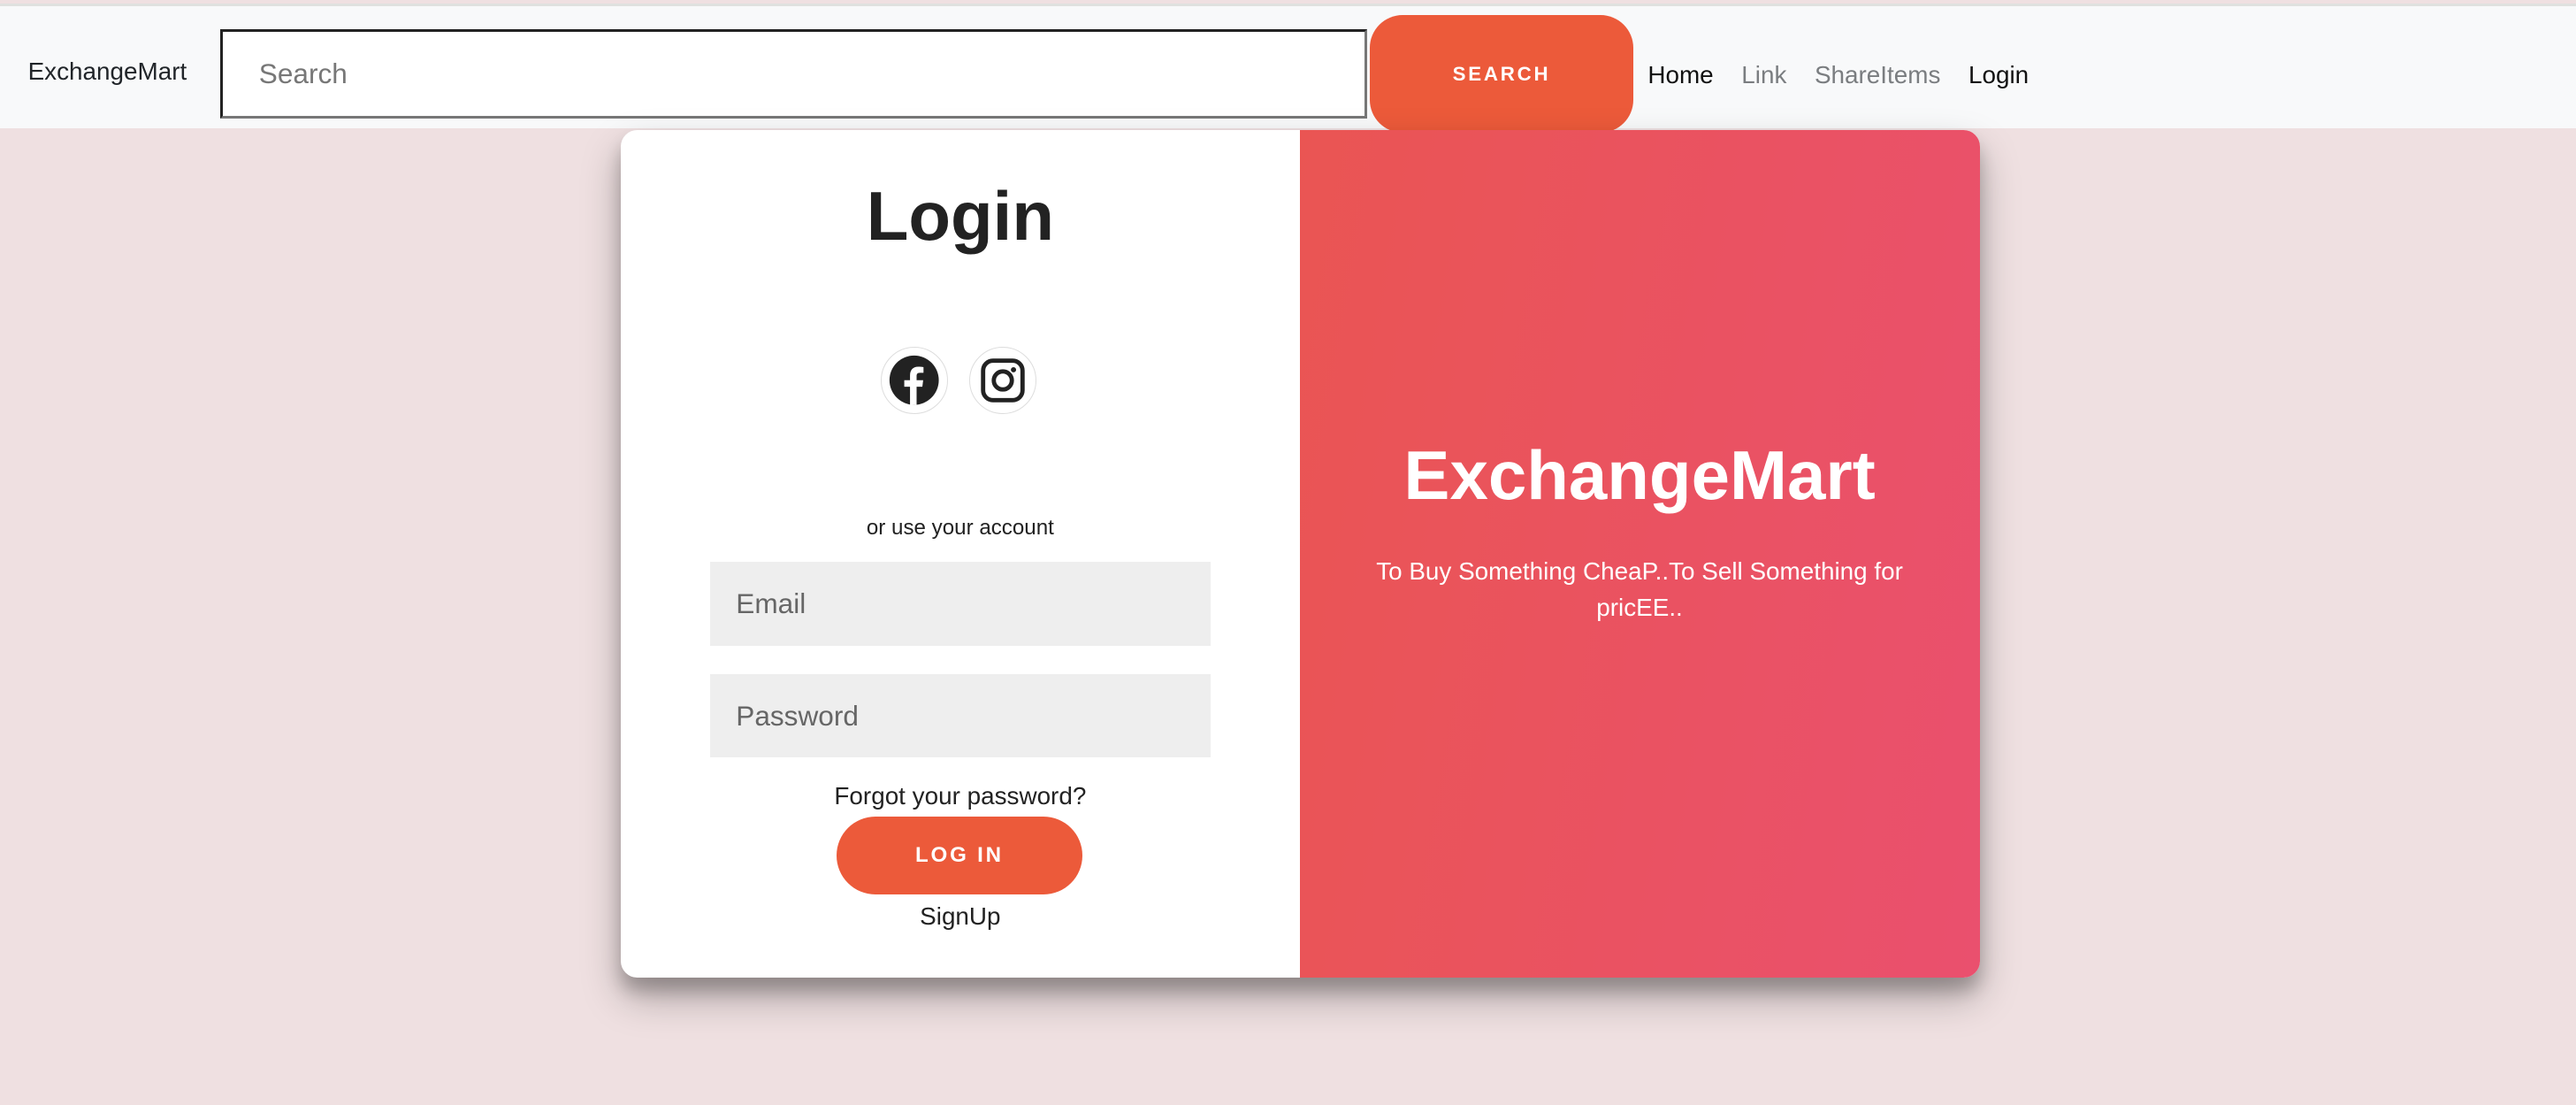 Image resolution: width=2576 pixels, height=1105 pixels. I want to click on nav-link-login: Login, so click(1998, 75).